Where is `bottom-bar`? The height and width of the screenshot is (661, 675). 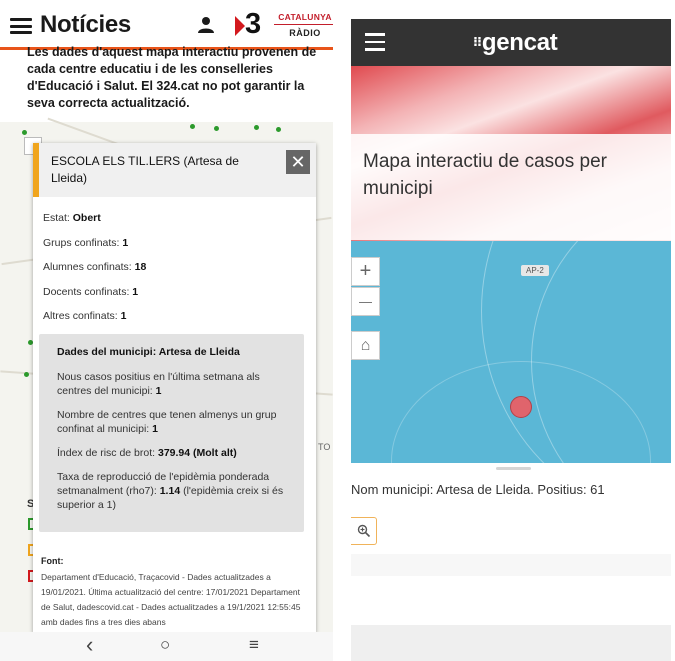 bottom-bar is located at coordinates (511, 643).